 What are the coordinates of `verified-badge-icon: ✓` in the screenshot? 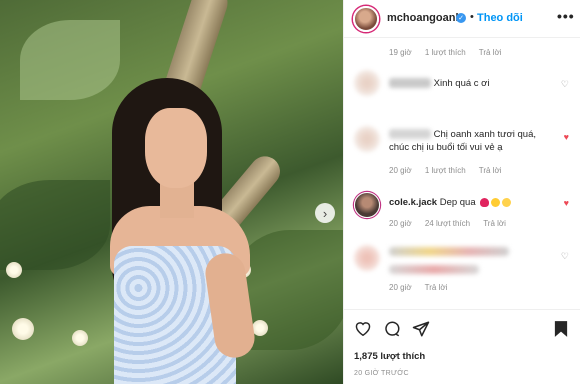 It's located at (461, 18).